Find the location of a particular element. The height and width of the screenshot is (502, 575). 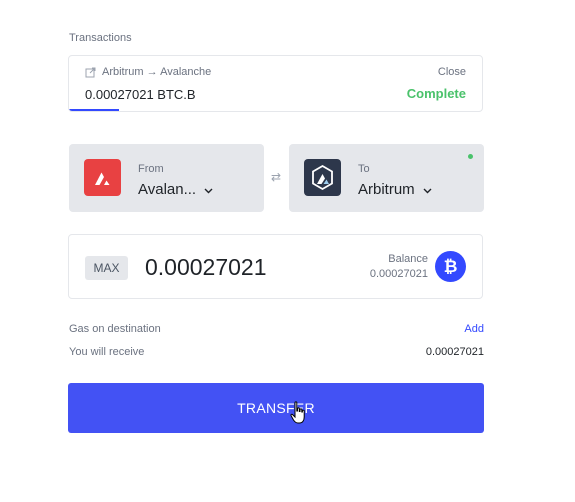

to-chain-name: Arbitrum is located at coordinates (395, 189).